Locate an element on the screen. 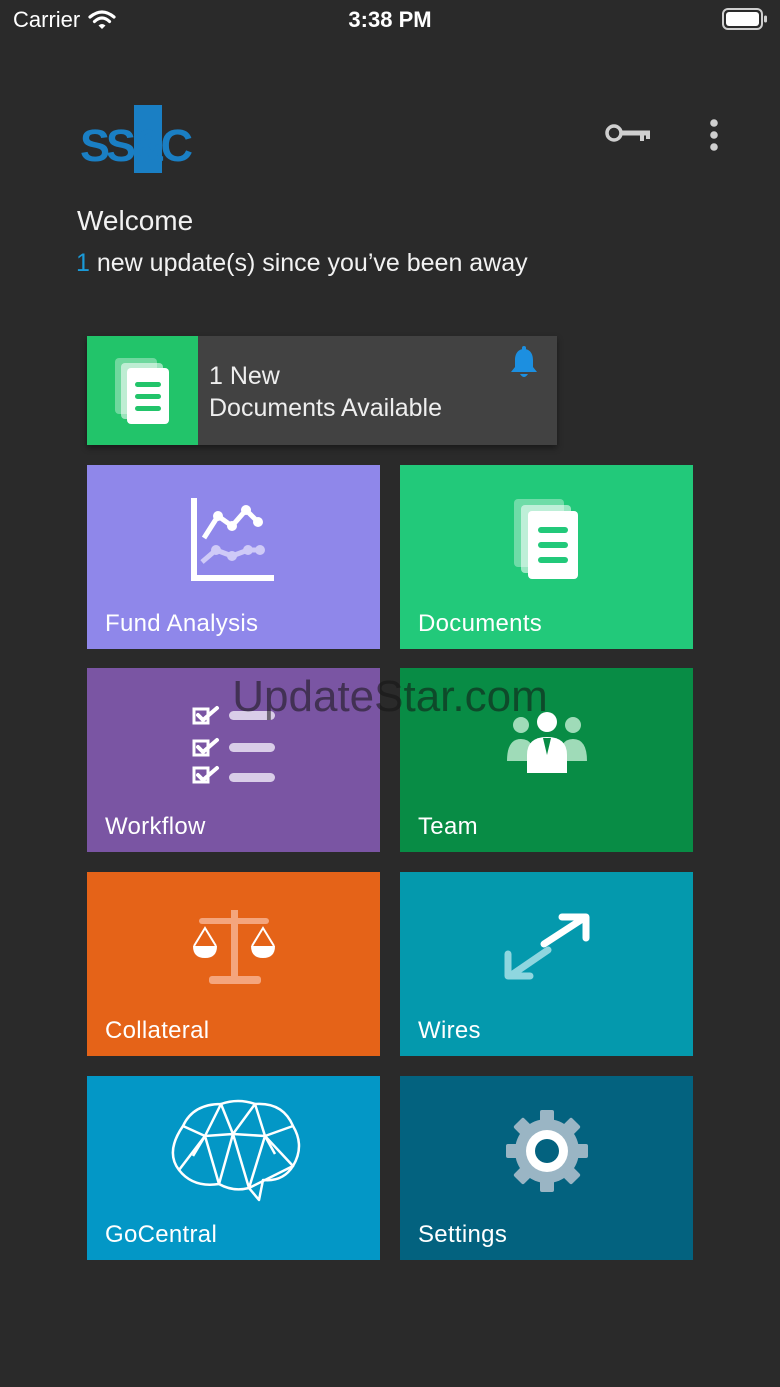 This screenshot has width=780, height=1387. status-bar: Carrier 3:38 PM is located at coordinates (390, 20).